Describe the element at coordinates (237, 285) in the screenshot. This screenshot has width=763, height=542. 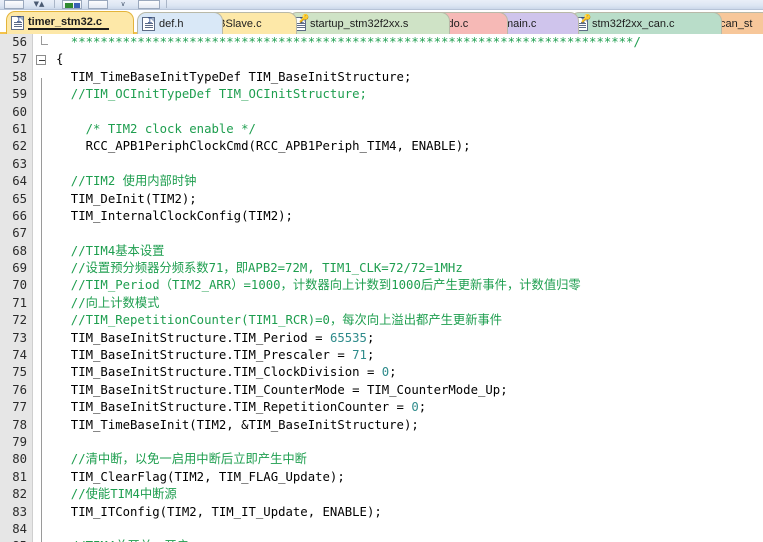
I see `code-token: ）` at that location.